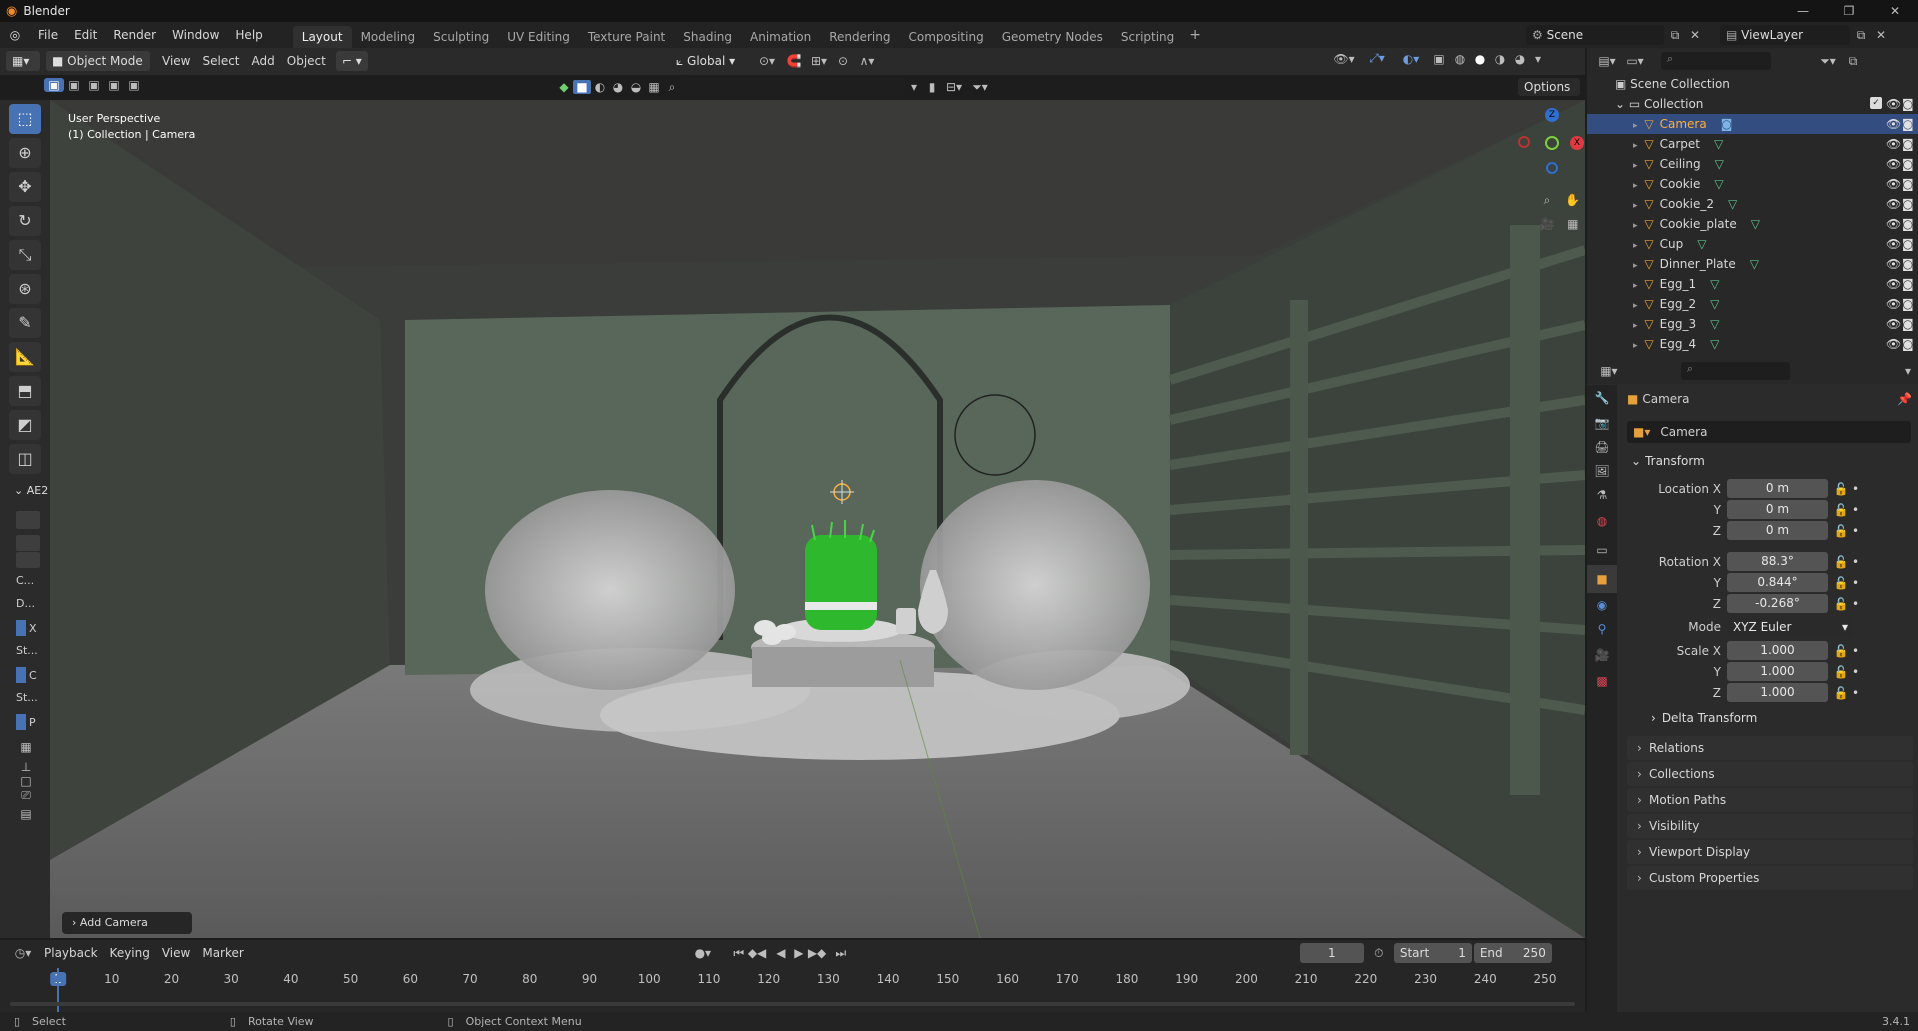 This screenshot has height=1031, width=1918. I want to click on tool-tab-icon: 🔧, so click(1602, 398).